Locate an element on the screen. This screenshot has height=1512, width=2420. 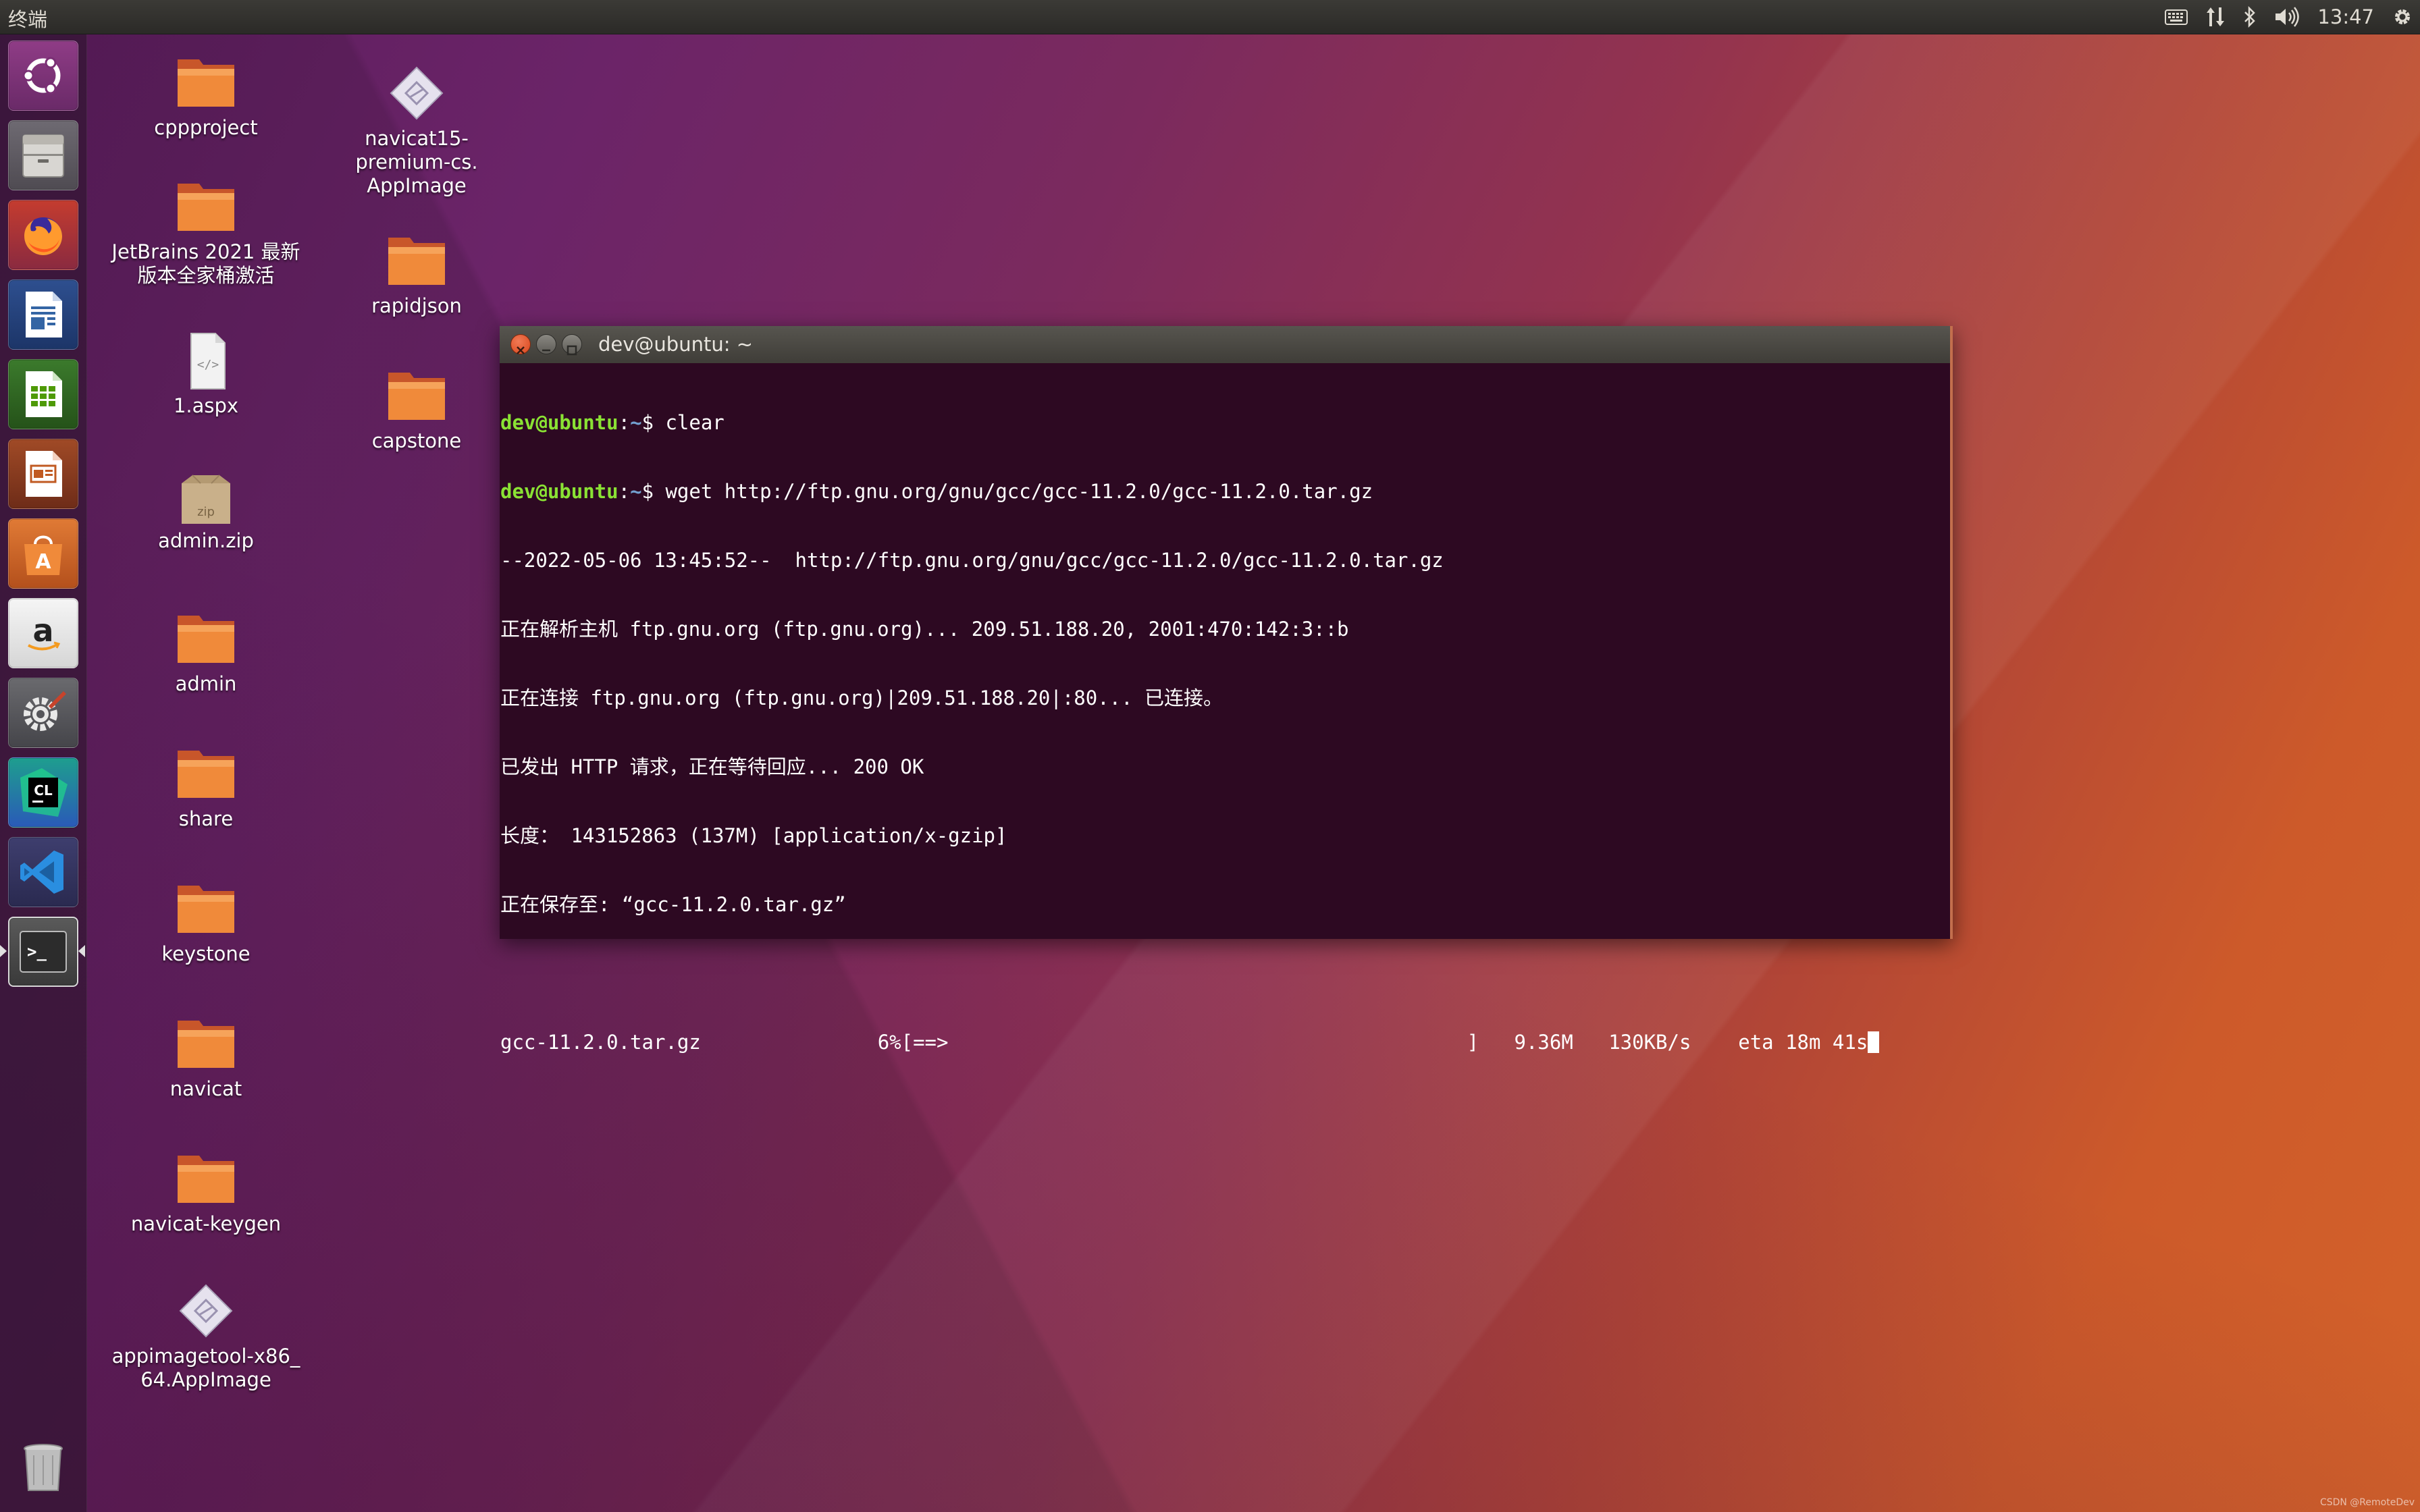
desktop-folder-navicat: navicat is located at coordinates (206, 1057).